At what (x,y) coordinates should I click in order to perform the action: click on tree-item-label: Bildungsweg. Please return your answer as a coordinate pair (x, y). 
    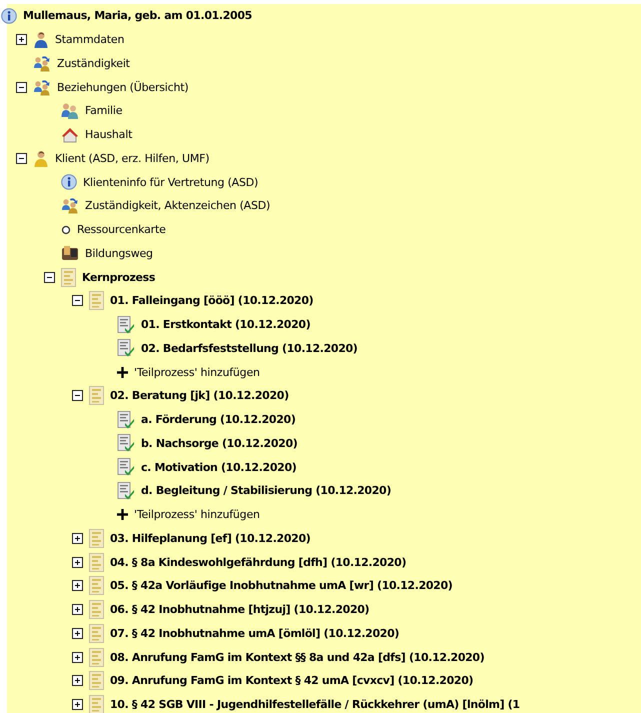
    Looking at the image, I should click on (119, 253).